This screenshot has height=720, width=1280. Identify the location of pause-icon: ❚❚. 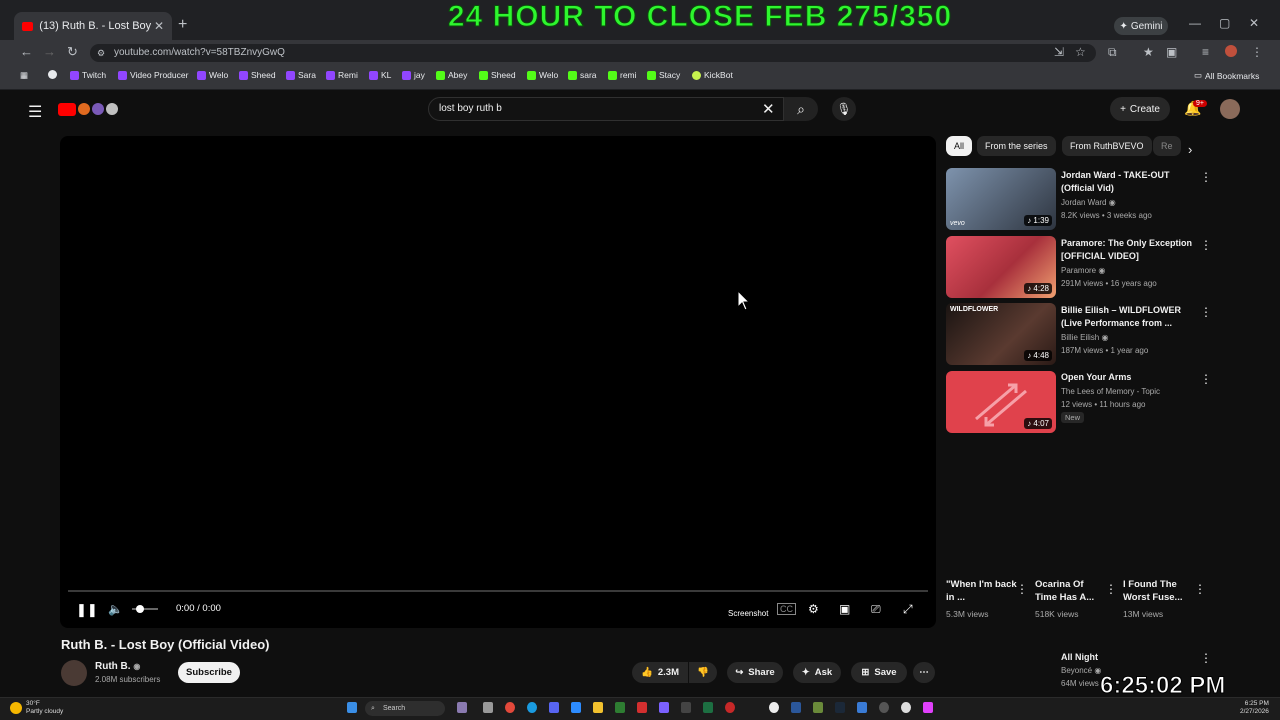
(87, 610).